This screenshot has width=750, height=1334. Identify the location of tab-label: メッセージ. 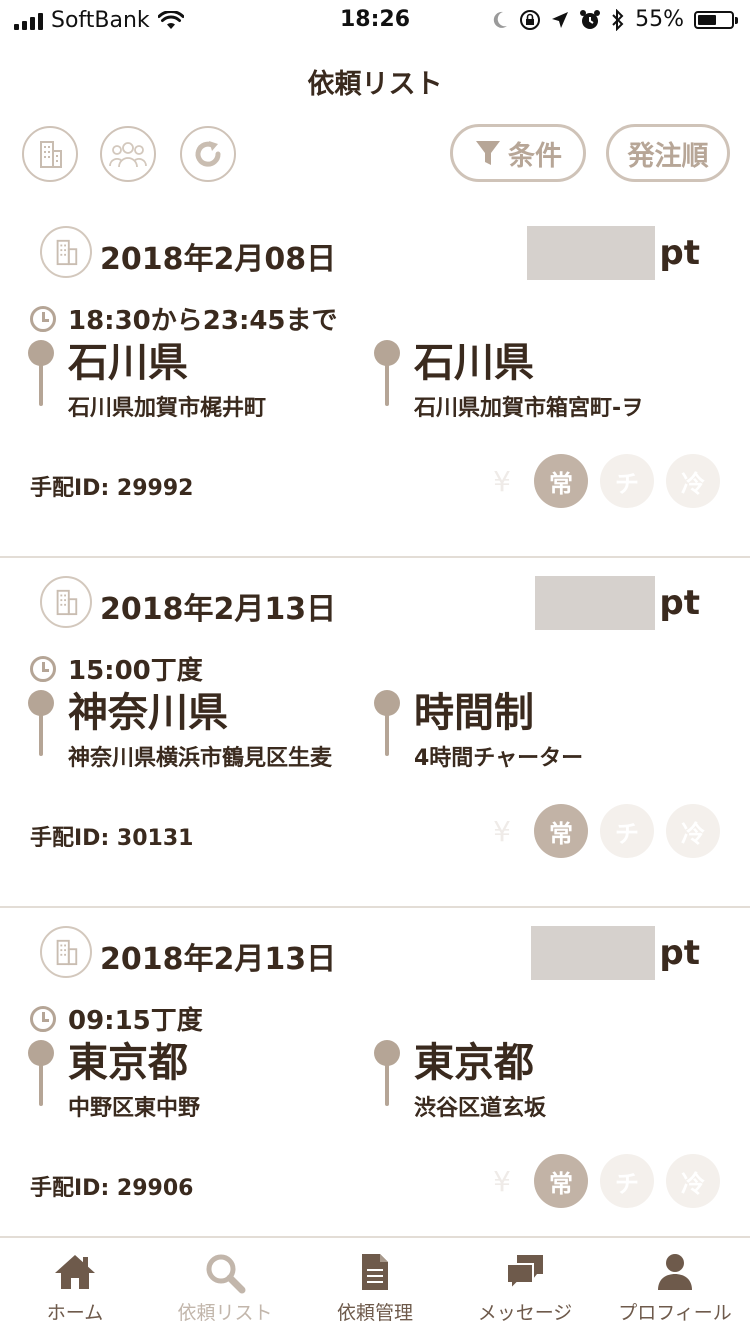
(525, 1313).